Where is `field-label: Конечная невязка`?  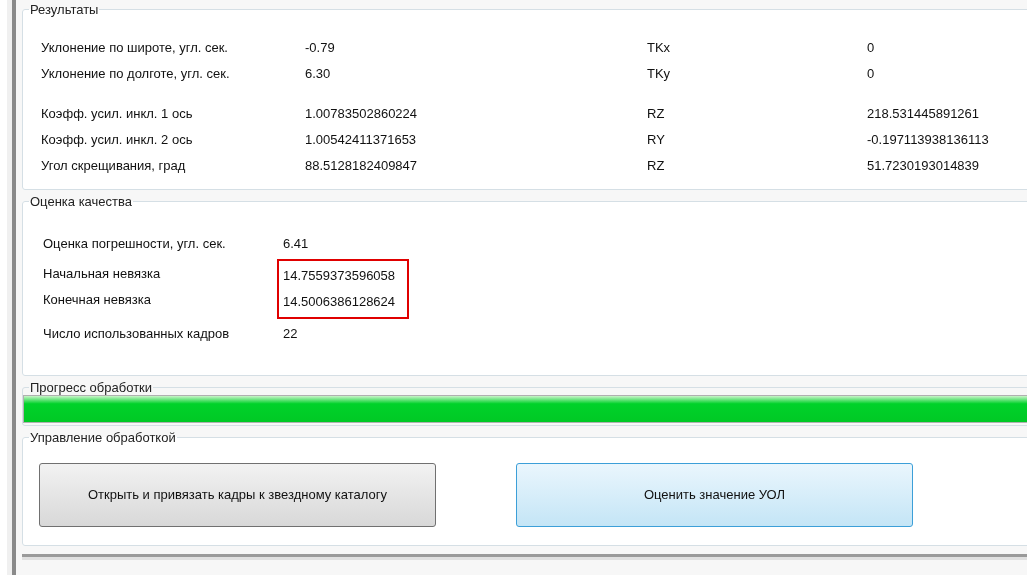 field-label: Конечная невязка is located at coordinates (97, 300).